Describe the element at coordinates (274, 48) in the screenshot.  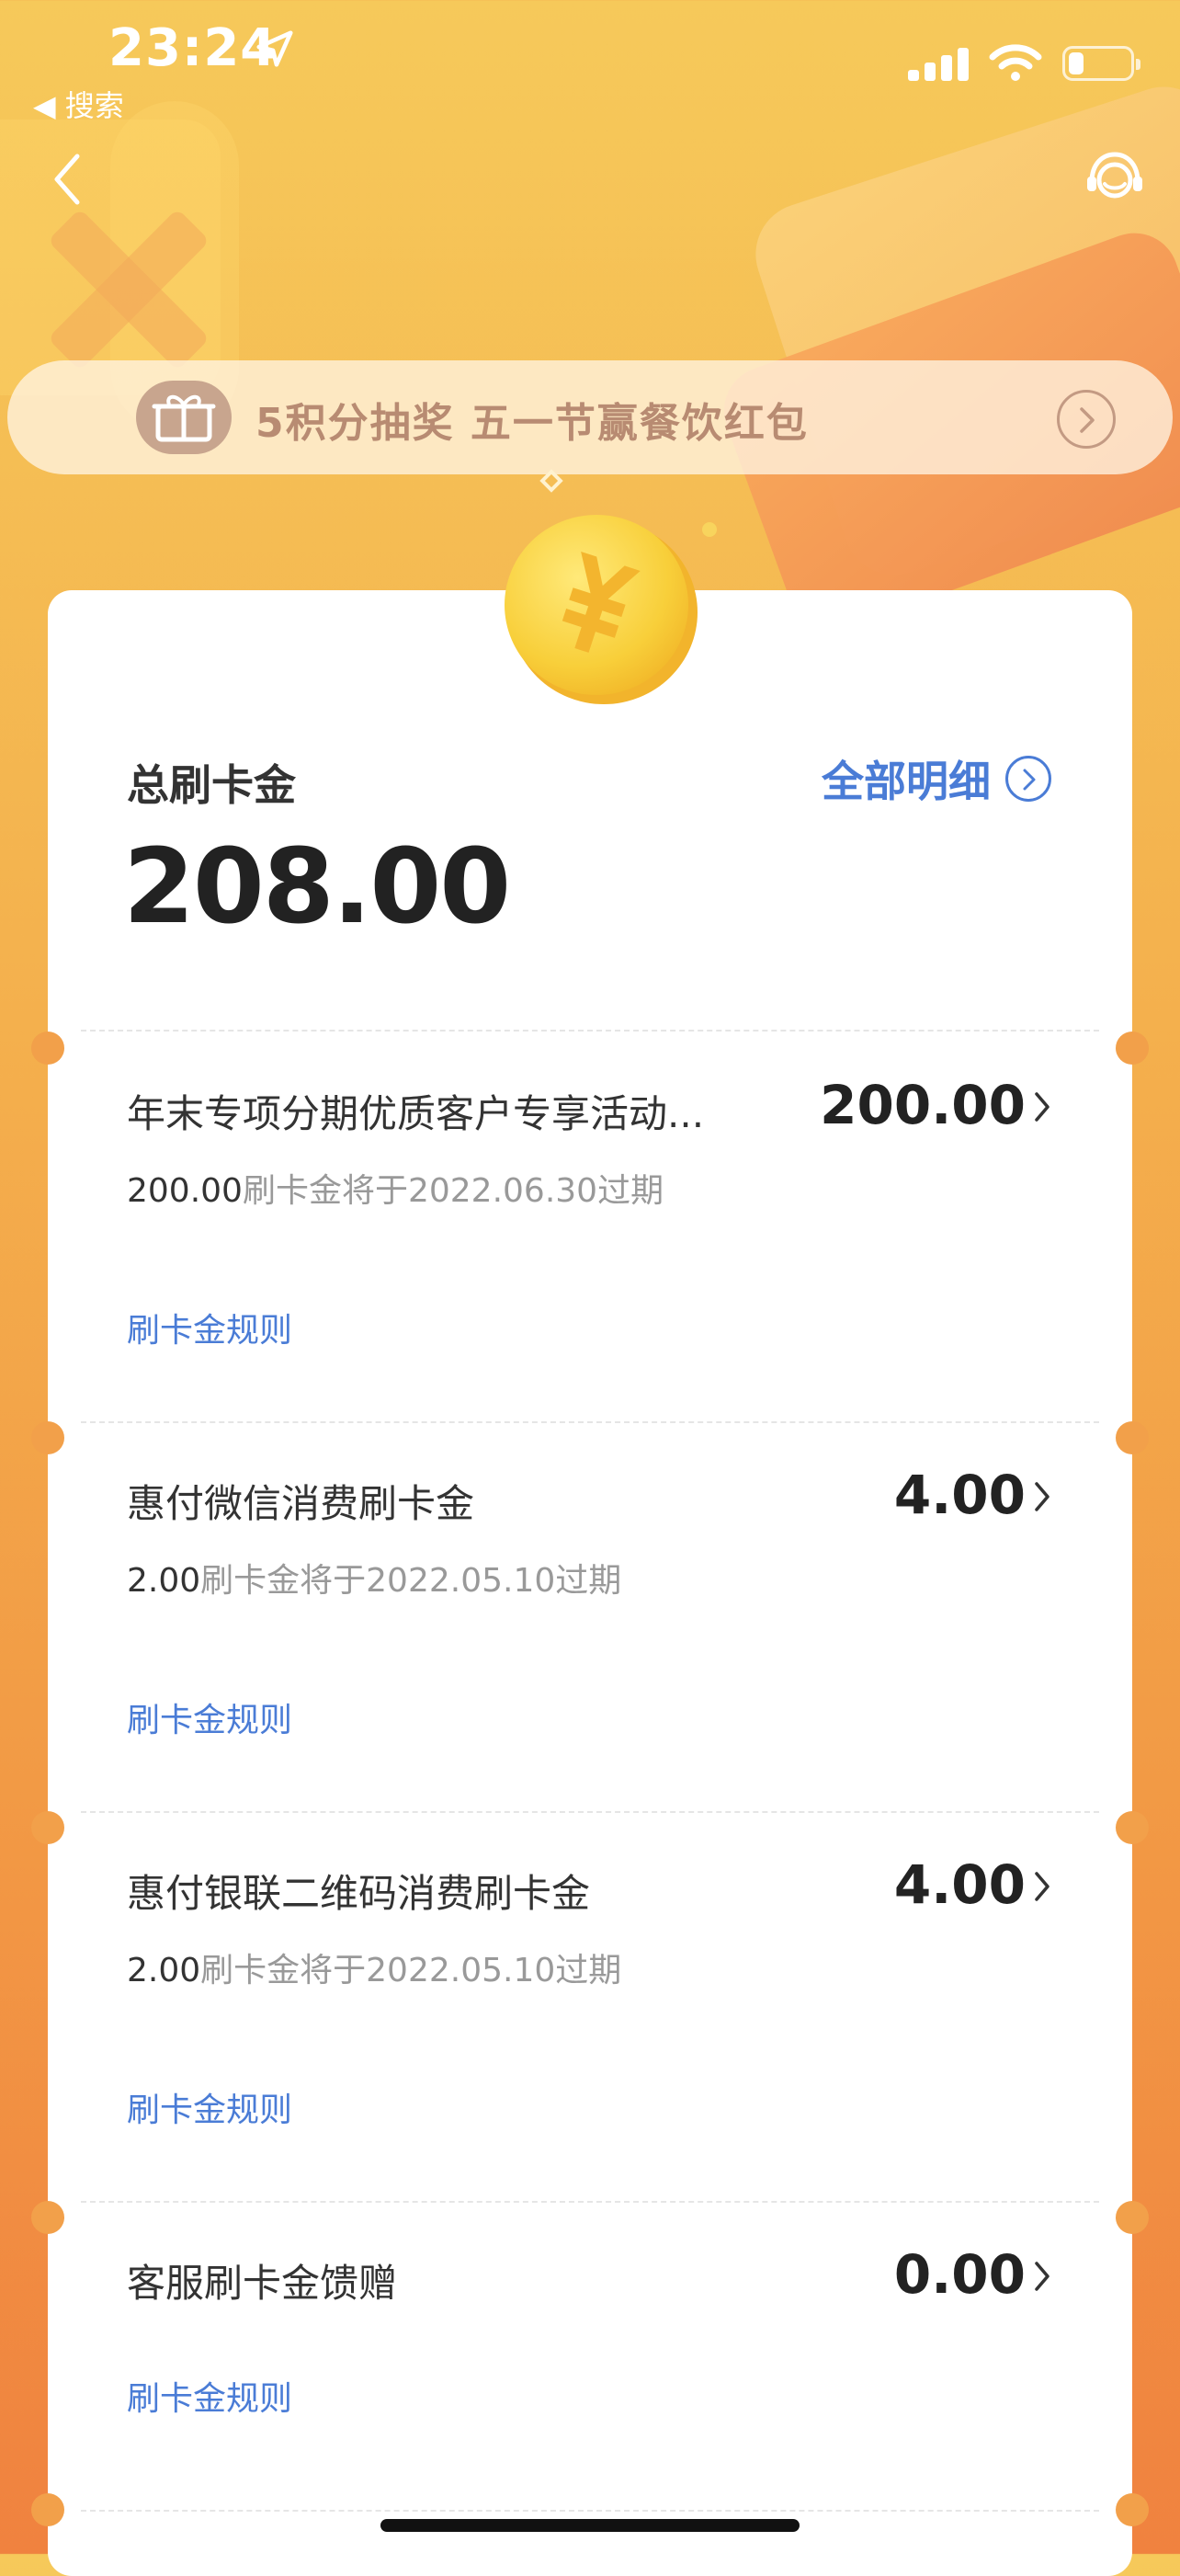
I see `location-arrow-icon` at that location.